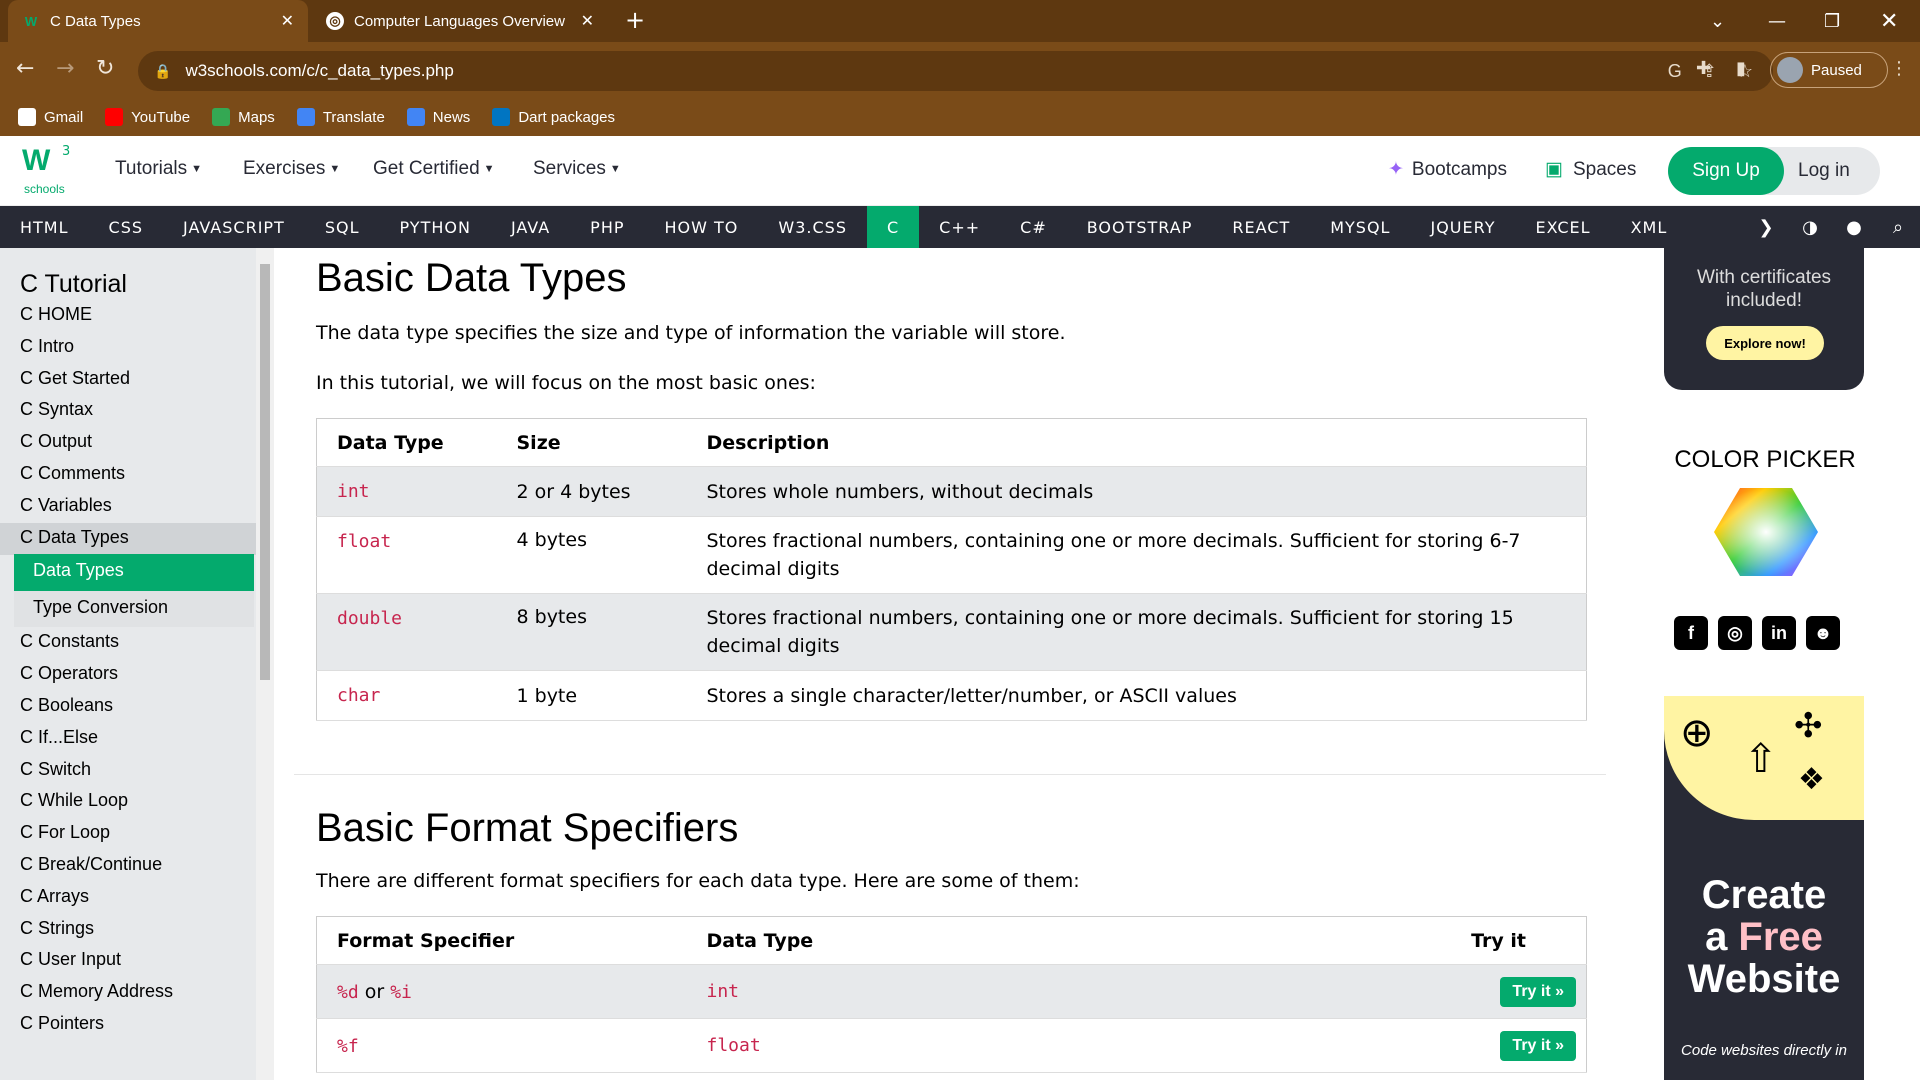 The image size is (1920, 1080). What do you see at coordinates (158, 169) in the screenshot?
I see `menu-tutorials: Tutorials ▼` at bounding box center [158, 169].